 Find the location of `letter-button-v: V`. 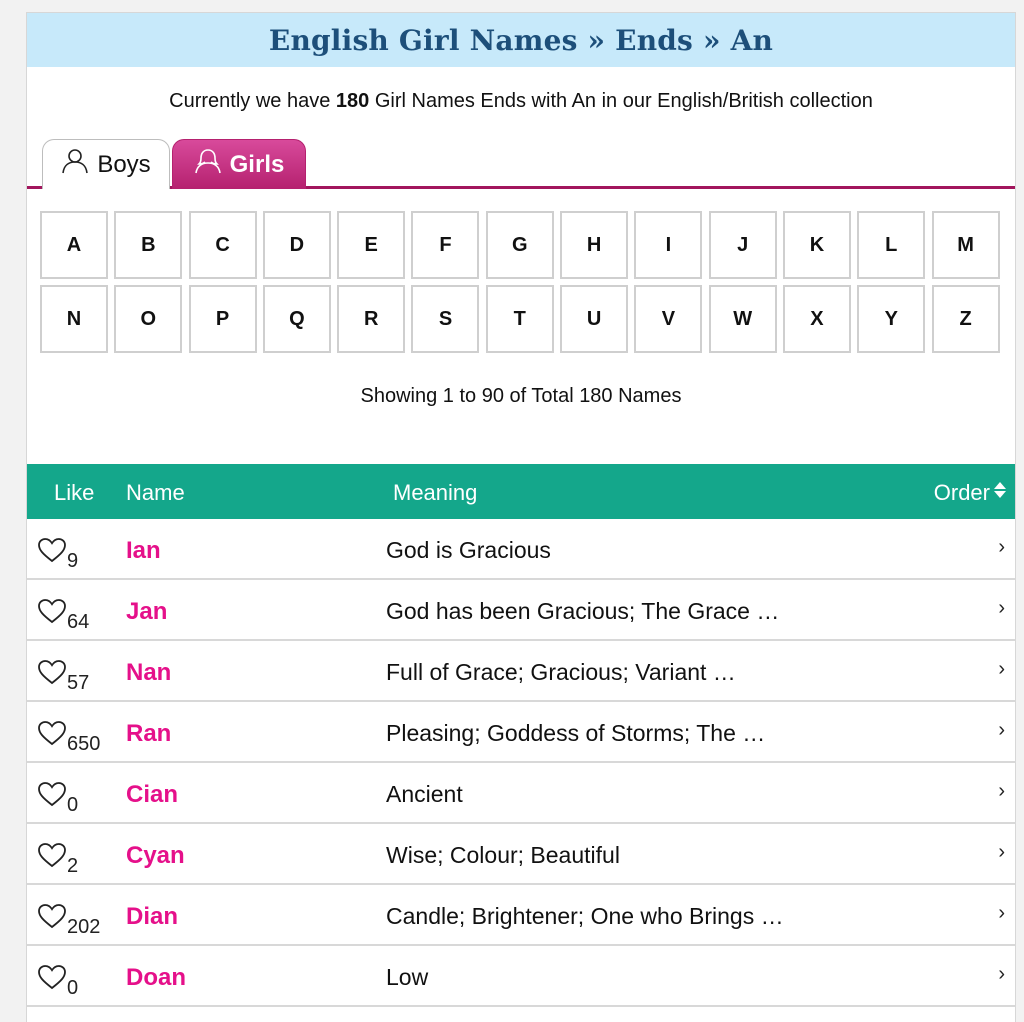

letter-button-v: V is located at coordinates (668, 319).